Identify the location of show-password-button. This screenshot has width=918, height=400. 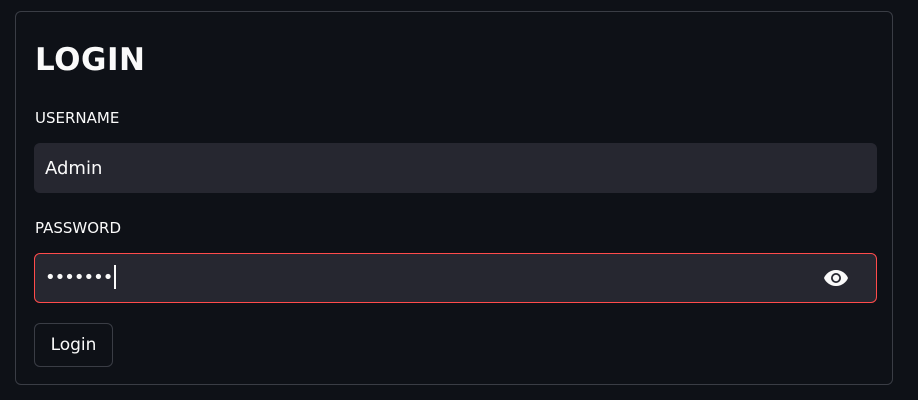
(836, 278).